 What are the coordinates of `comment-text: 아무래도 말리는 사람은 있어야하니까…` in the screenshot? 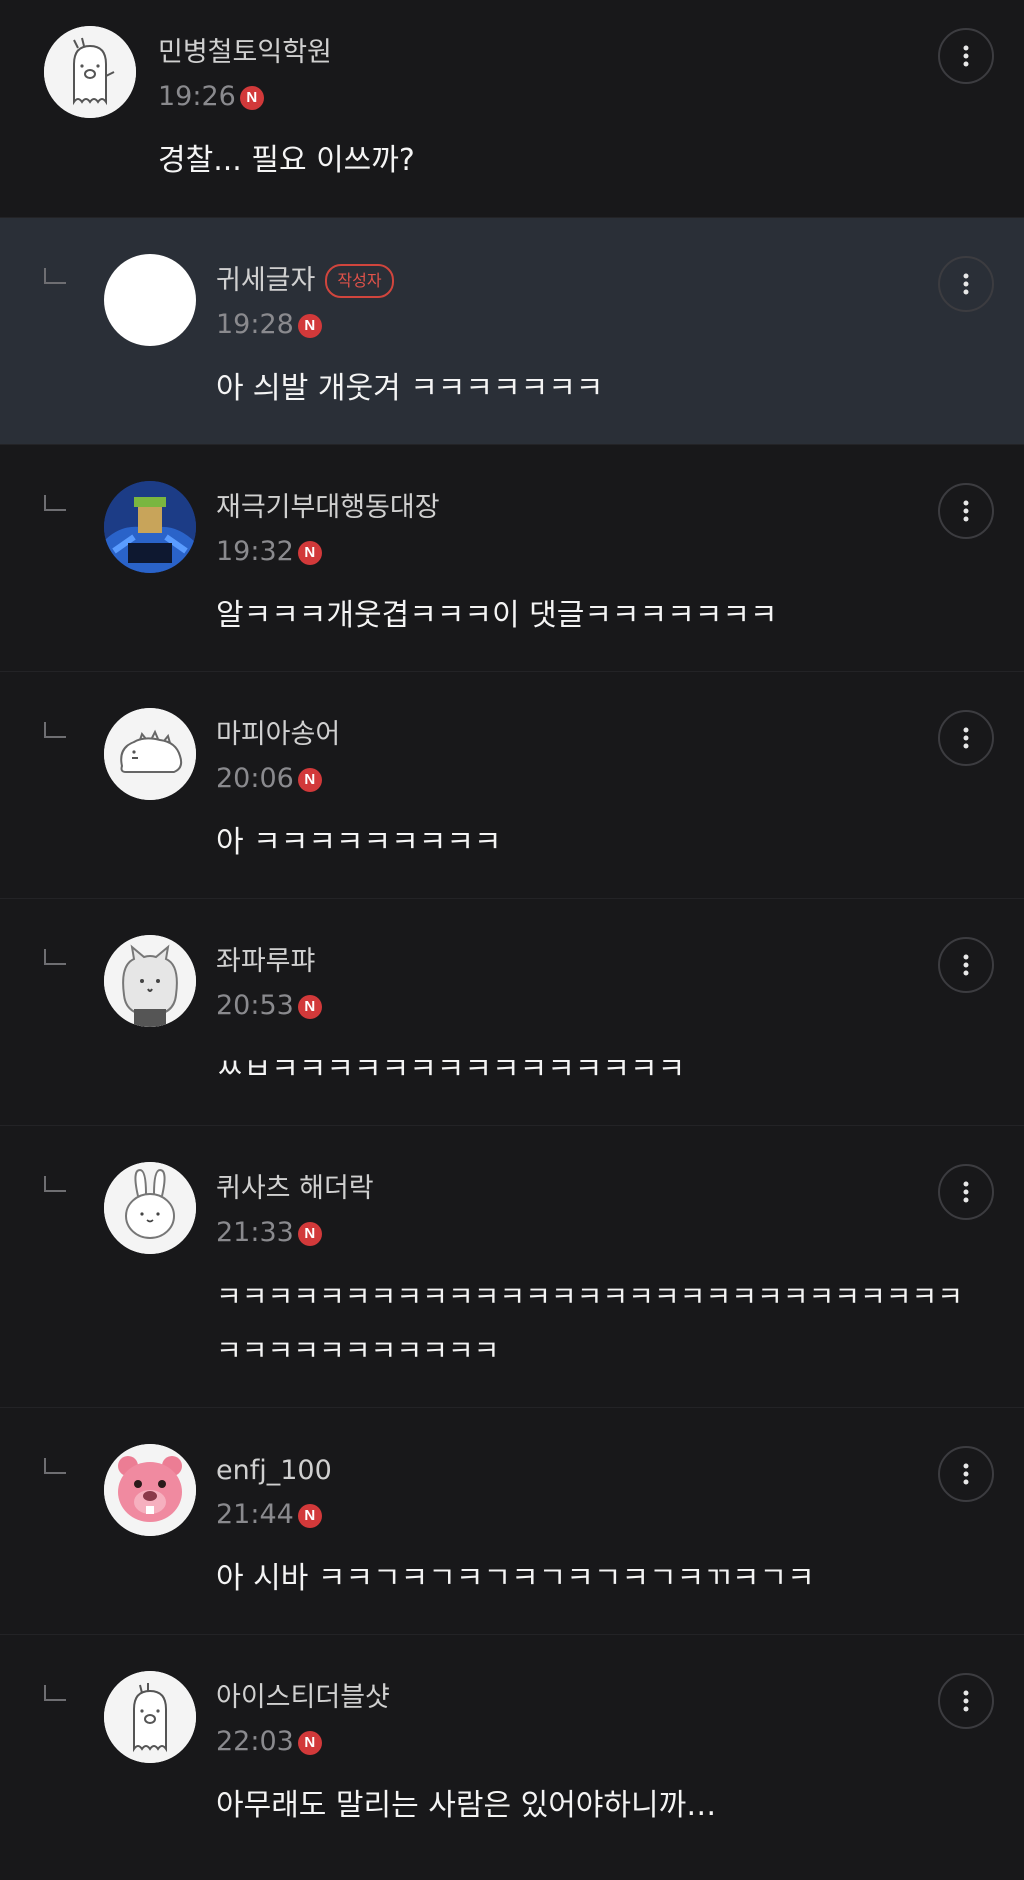 It's located at (466, 1805).